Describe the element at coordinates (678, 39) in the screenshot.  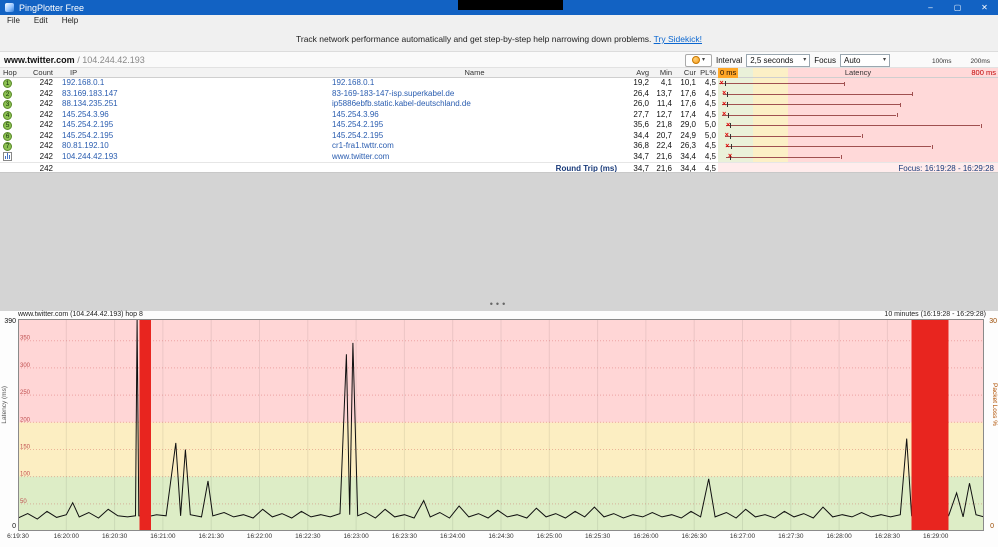
I see `try-sidekick-link: Try Sidekick!` at that location.